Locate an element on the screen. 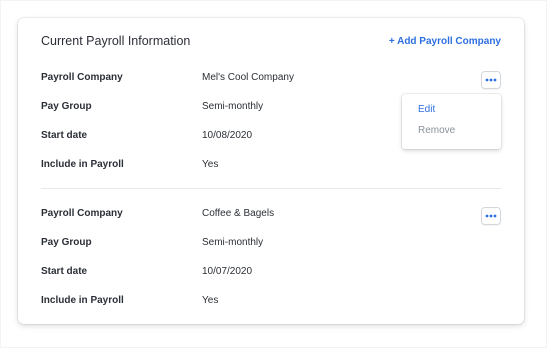  card-title: Current Payroll Information is located at coordinates (116, 41).